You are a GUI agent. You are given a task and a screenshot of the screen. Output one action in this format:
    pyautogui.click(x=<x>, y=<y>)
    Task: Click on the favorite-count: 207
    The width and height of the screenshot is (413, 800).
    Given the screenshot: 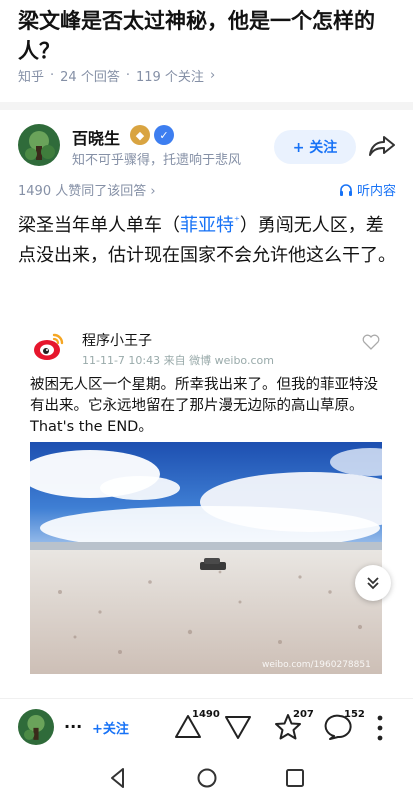 What is the action you would take?
    pyautogui.click(x=303, y=714)
    